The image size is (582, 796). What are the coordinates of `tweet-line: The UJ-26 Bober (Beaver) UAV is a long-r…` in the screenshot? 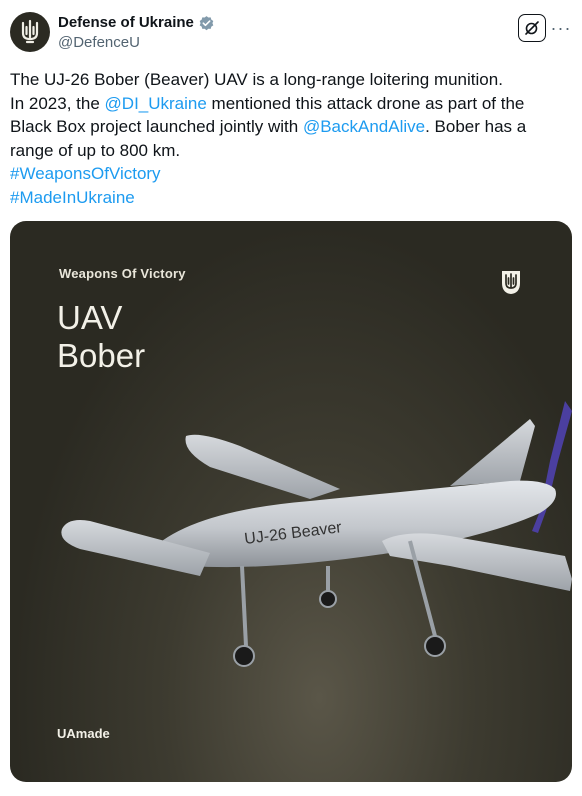 It's located at (256, 79).